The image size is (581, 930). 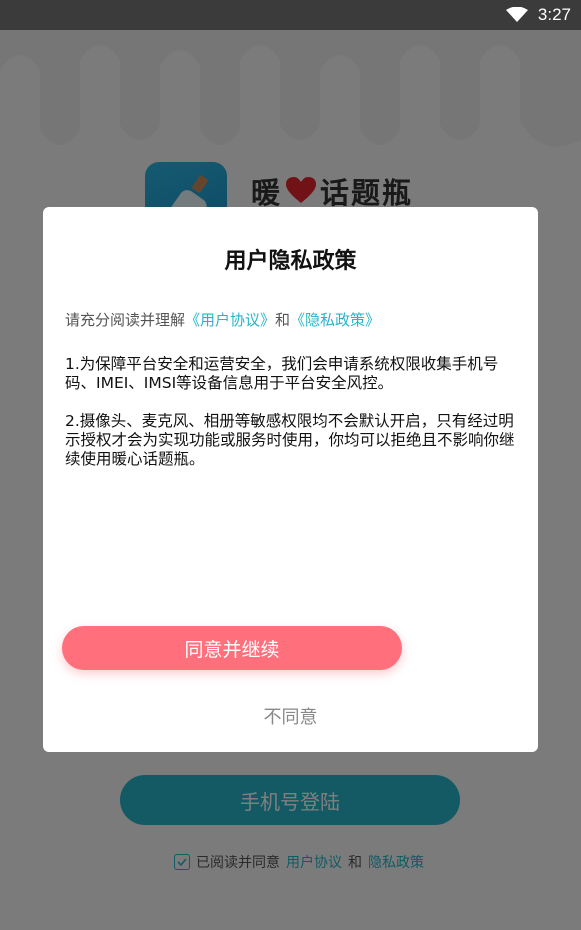 I want to click on status-indicators: 3:27, so click(x=538, y=15).